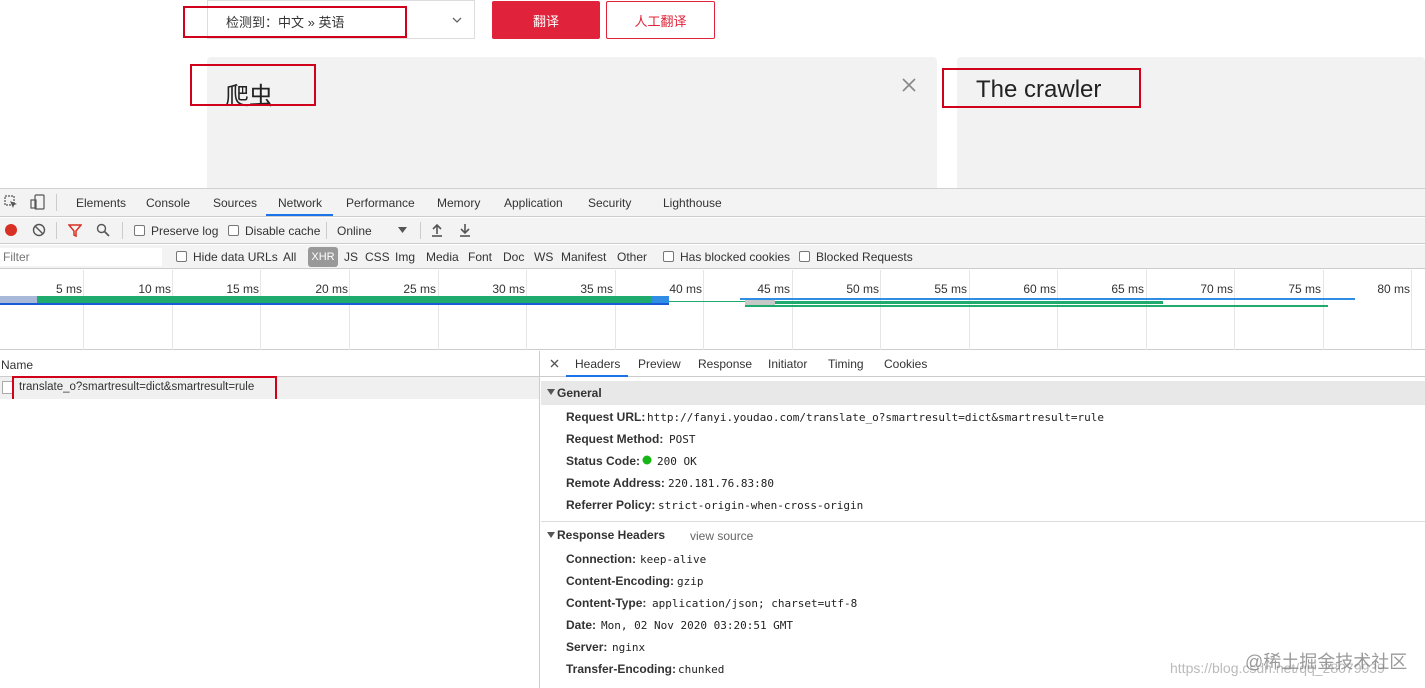 The height and width of the screenshot is (688, 1425). I want to click on tab-network: Network, so click(300, 203).